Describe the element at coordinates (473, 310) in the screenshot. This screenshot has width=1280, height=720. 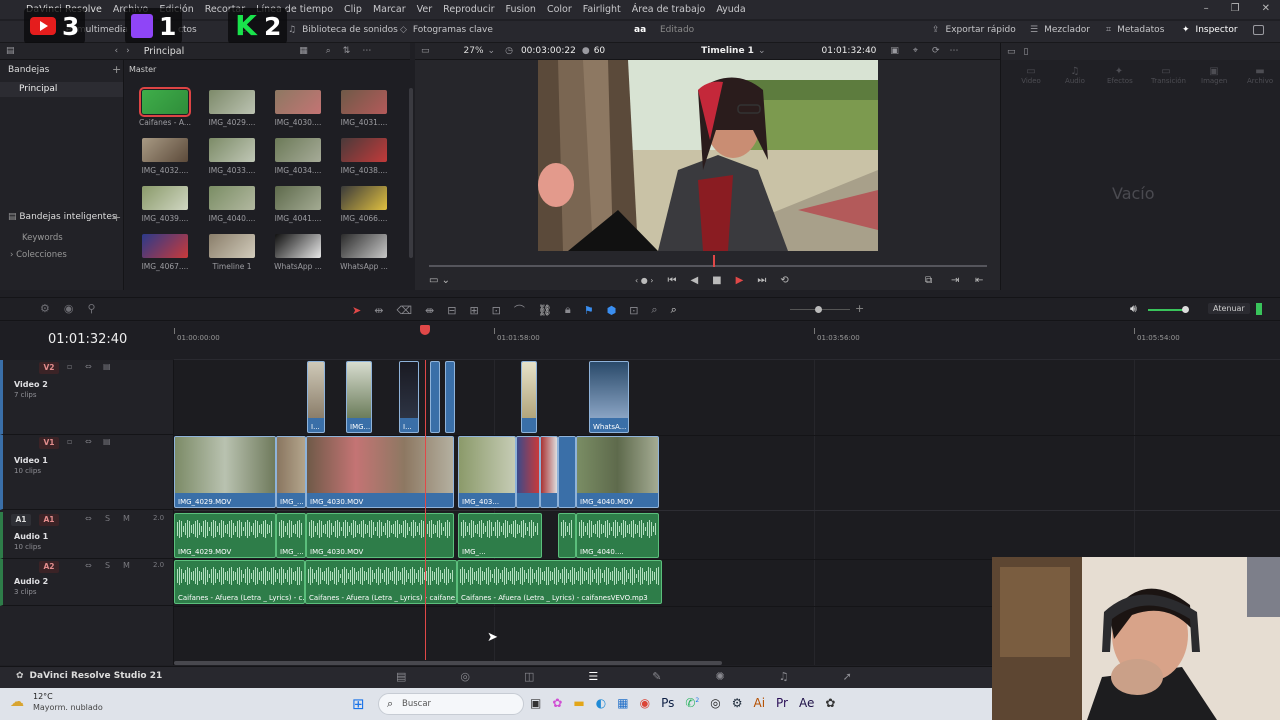
I see `overwrite-icon: ⊞` at that location.